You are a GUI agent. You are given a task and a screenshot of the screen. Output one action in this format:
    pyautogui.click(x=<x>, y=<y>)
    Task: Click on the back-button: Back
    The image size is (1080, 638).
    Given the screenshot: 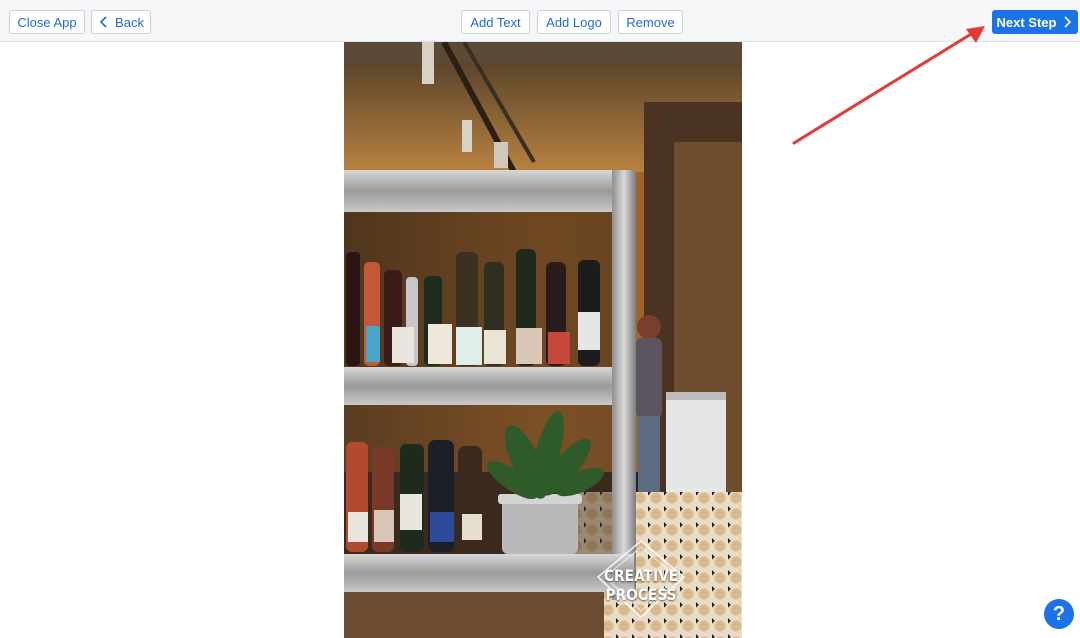 What is the action you would take?
    pyautogui.click(x=121, y=22)
    